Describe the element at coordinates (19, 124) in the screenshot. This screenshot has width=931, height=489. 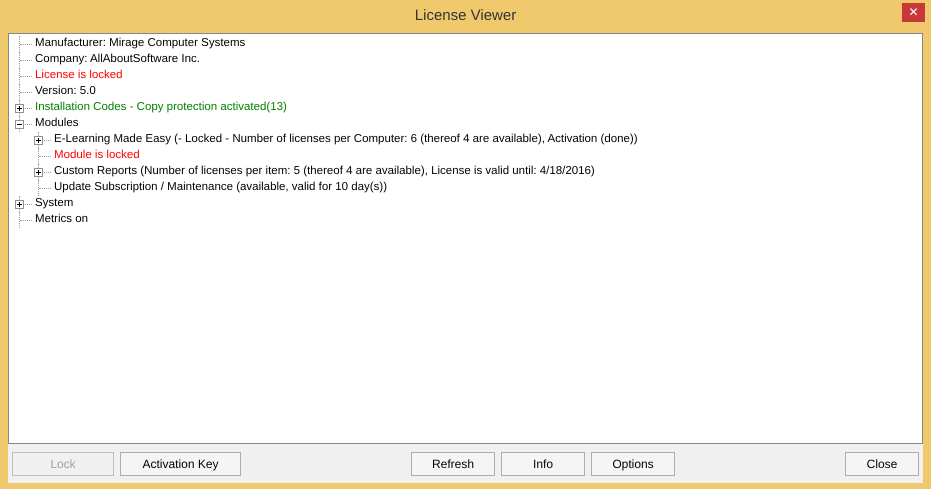
I see `collapse-icon` at that location.